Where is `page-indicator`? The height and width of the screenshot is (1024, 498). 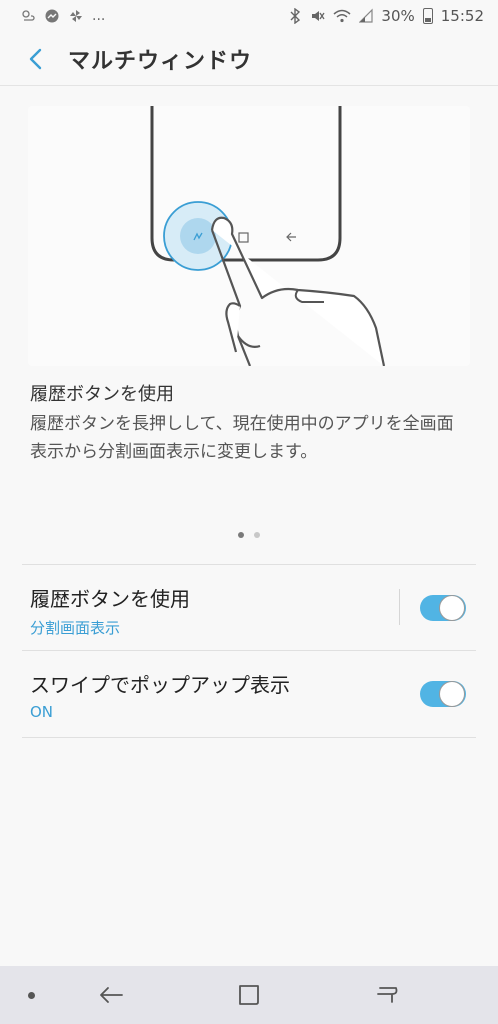 page-indicator is located at coordinates (249, 535).